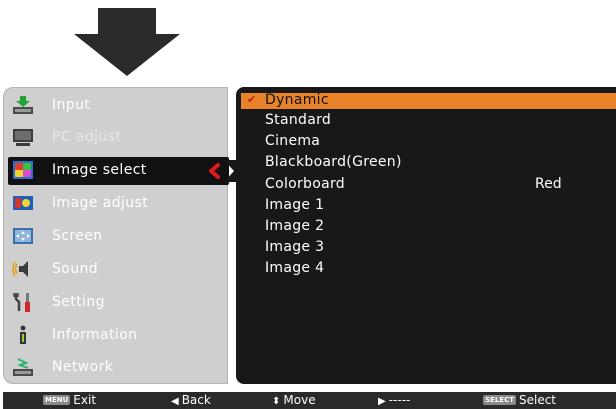  Describe the element at coordinates (23, 170) in the screenshot. I see `image-select-icon` at that location.